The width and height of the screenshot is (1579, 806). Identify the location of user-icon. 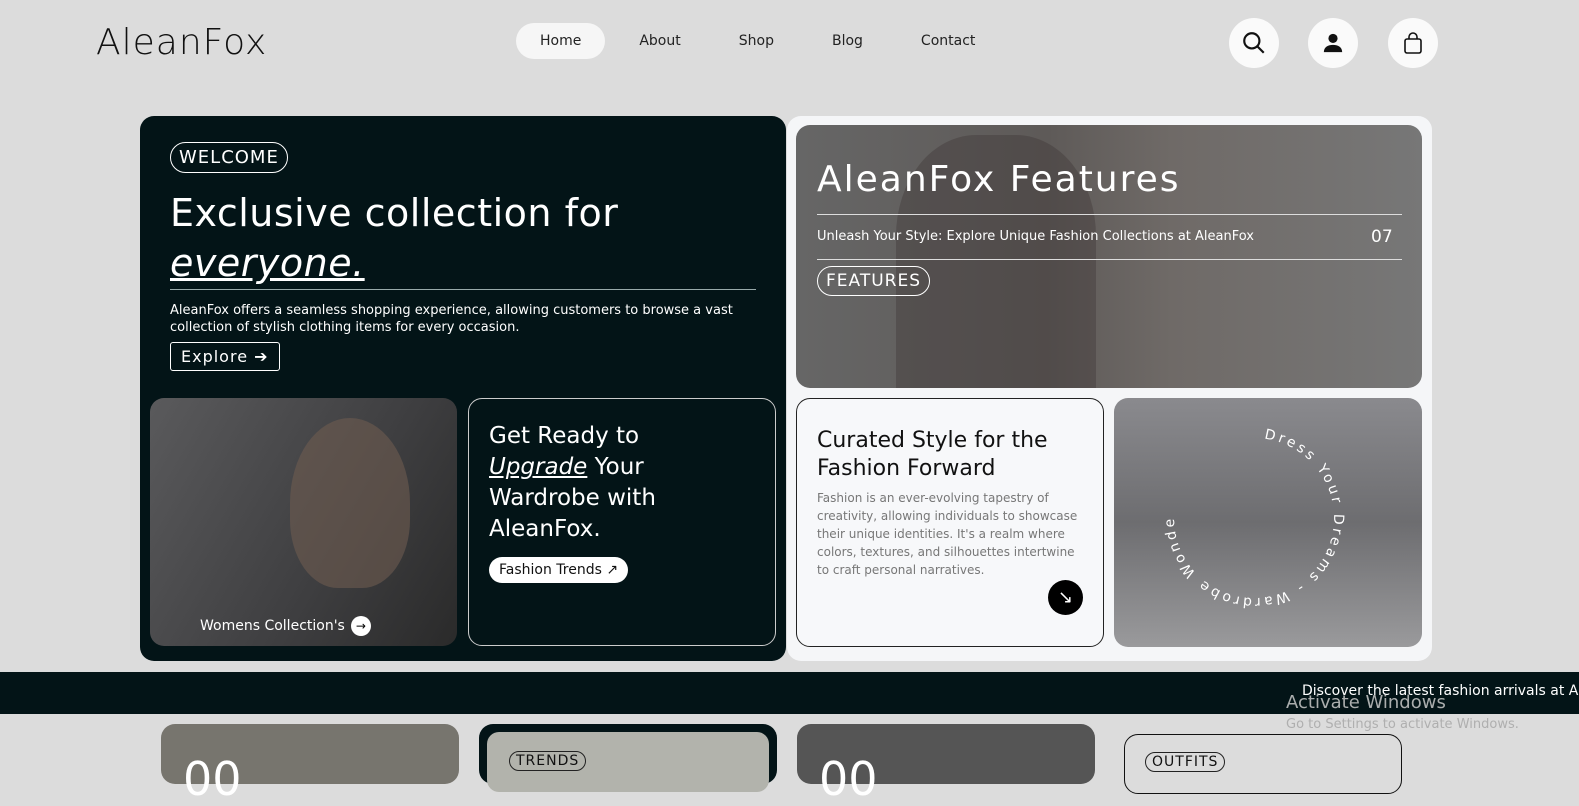
(1333, 43).